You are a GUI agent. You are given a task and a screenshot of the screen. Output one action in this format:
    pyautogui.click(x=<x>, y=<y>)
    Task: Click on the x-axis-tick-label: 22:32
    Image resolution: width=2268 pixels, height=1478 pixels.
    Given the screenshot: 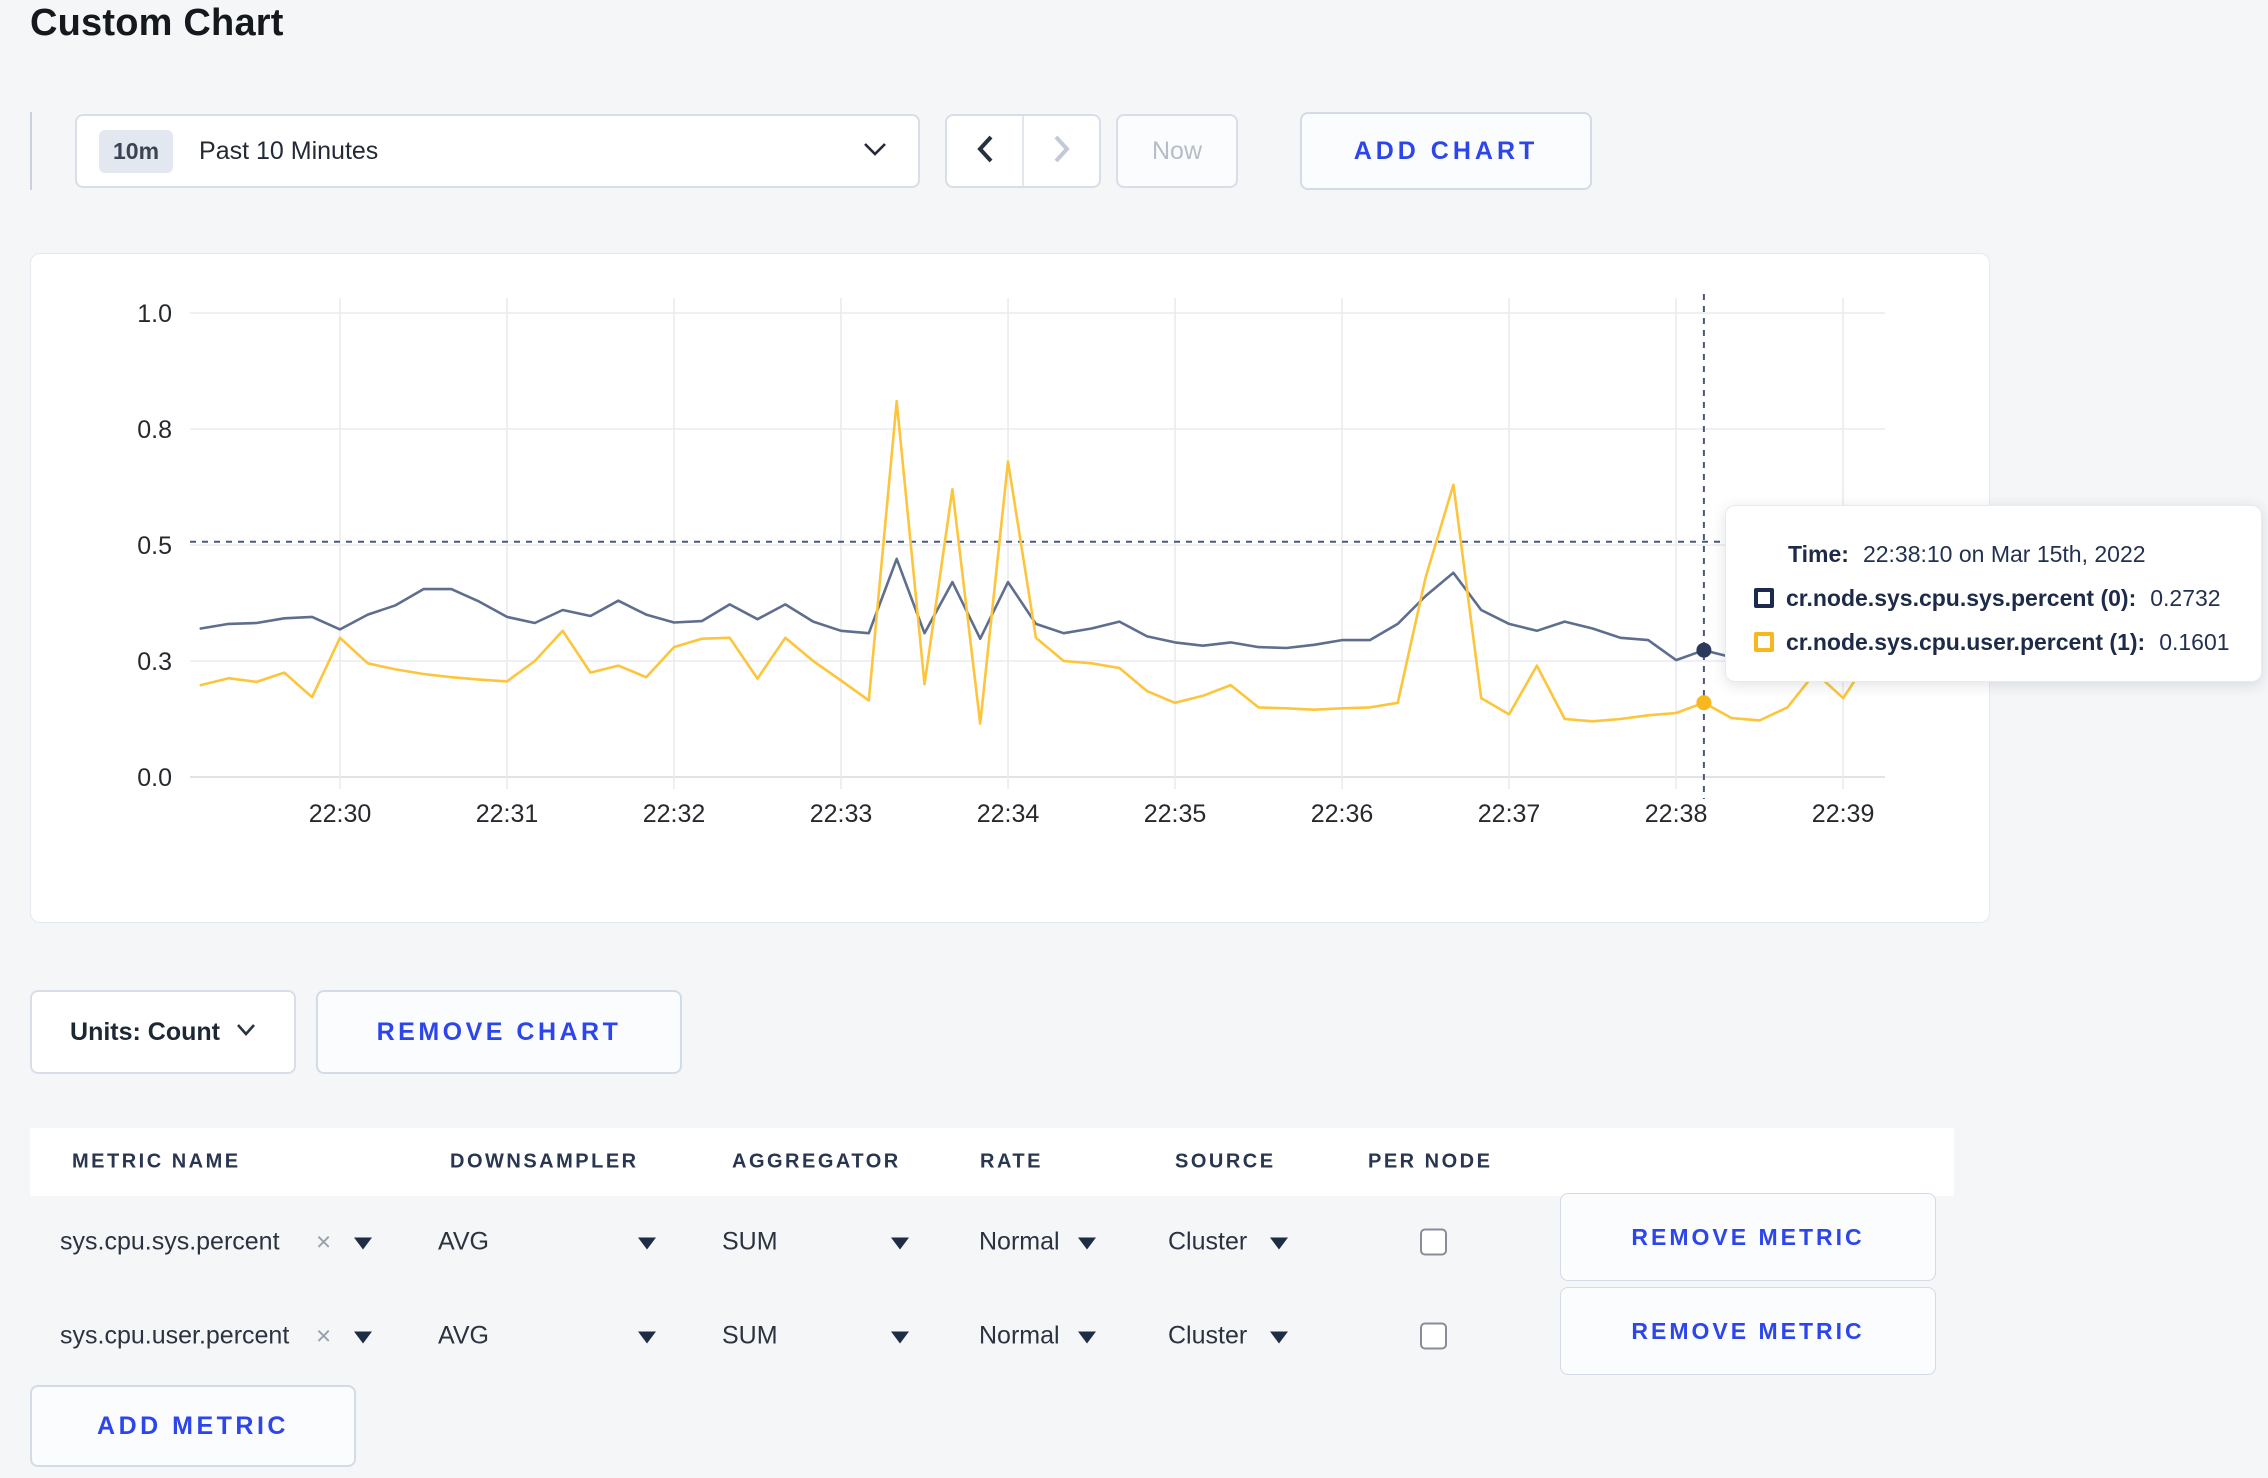 What is the action you would take?
    pyautogui.click(x=674, y=814)
    